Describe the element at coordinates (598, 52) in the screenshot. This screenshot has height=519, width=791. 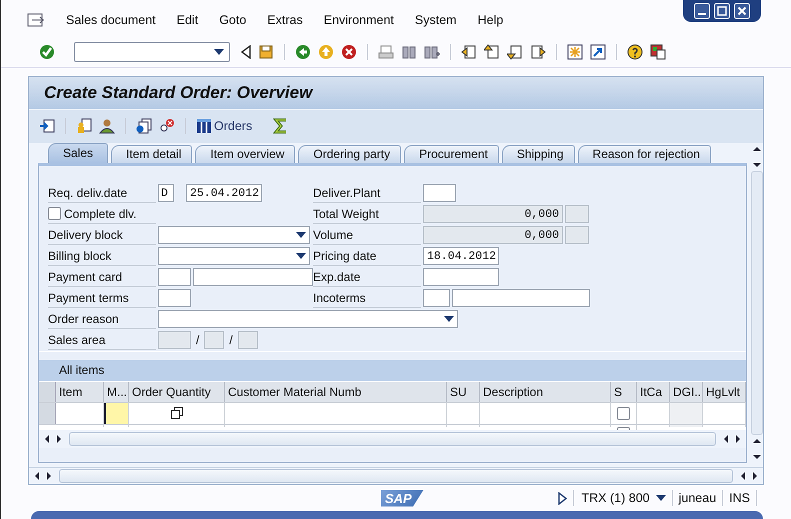
I see `shortcut-icon` at that location.